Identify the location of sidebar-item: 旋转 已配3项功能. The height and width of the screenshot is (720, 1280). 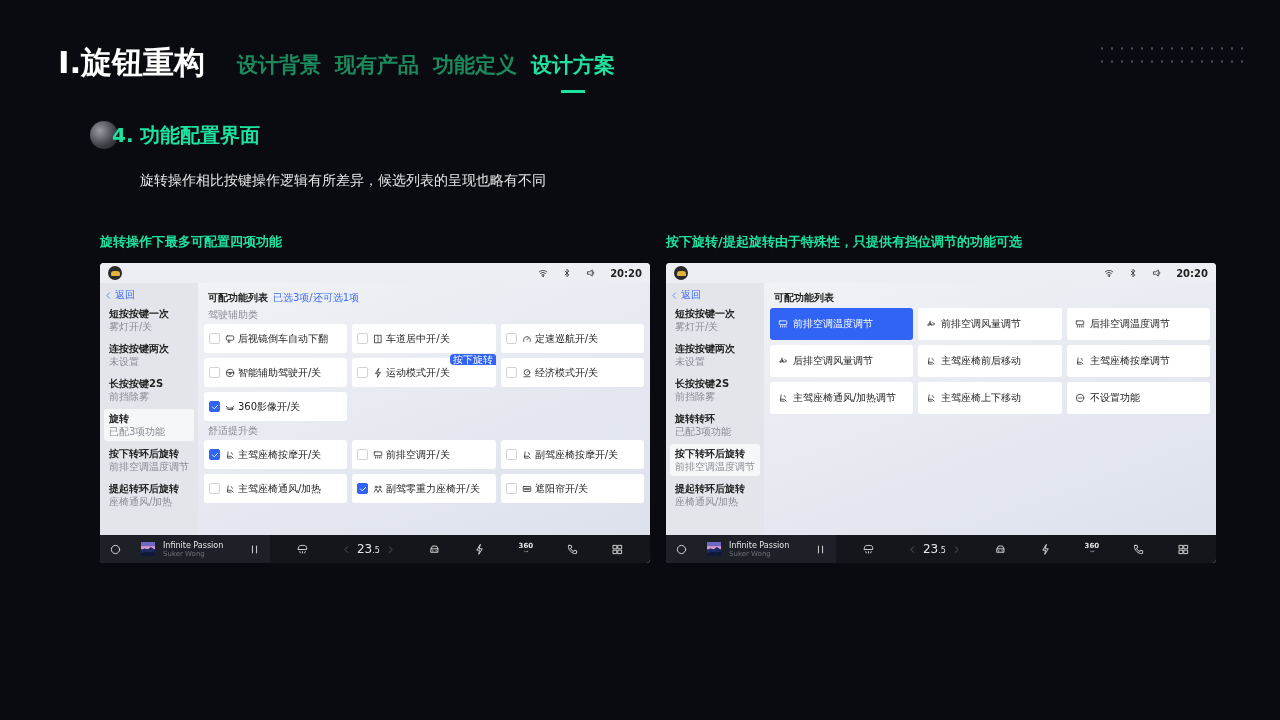
(149, 425).